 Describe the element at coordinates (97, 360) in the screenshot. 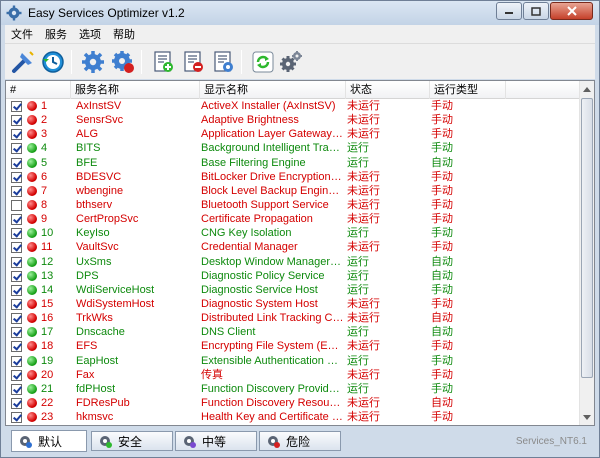

I see `service-name: EapHost` at that location.